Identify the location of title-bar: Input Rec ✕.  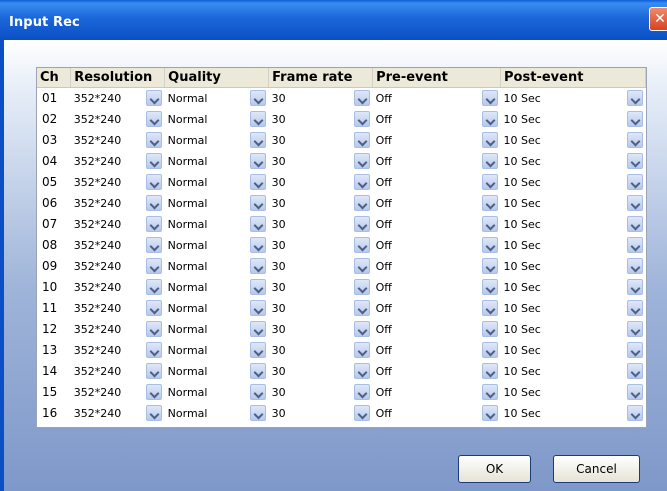
(333, 20).